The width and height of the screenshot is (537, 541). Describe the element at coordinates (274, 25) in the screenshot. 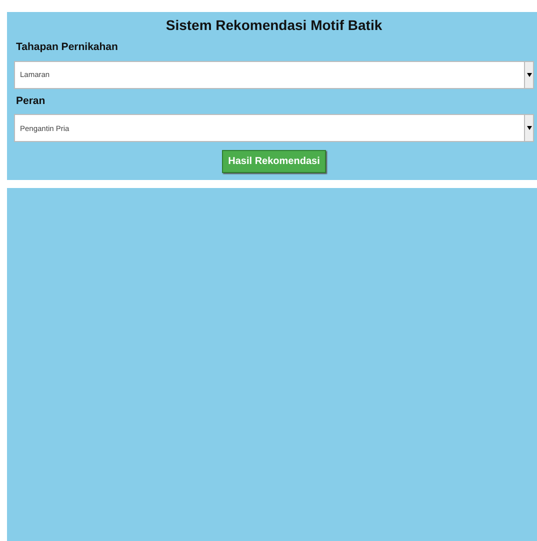

I see `page-title: Sistem Rekomendasi Motif Batik` at that location.